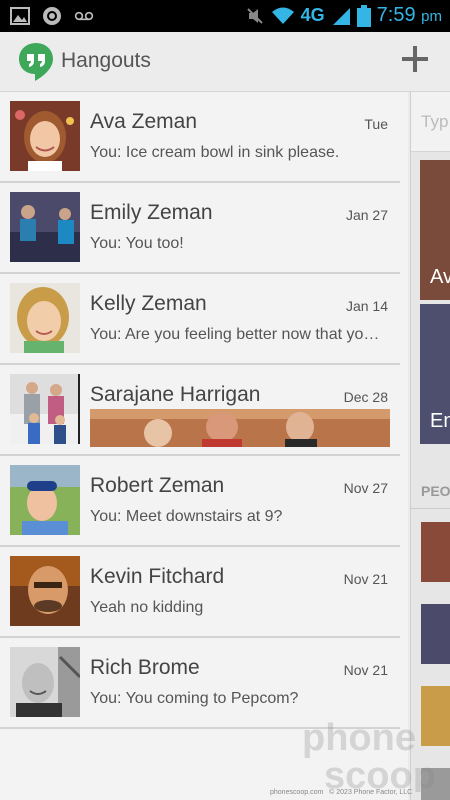 The width and height of the screenshot is (450, 800). What do you see at coordinates (297, 792) in the screenshot?
I see `footer-site: phonescoop.com` at bounding box center [297, 792].